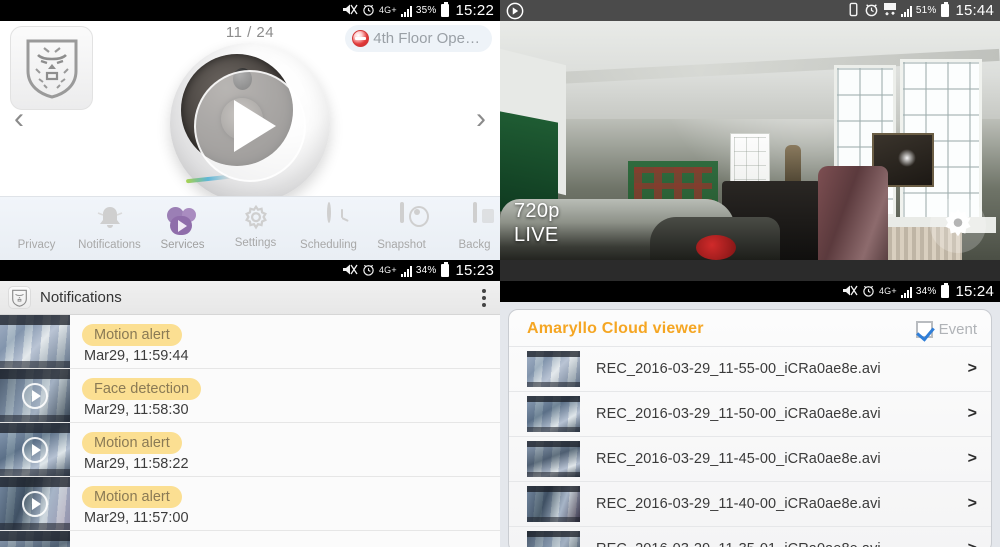 This screenshot has width=1000, height=547. I want to click on checkbox-icon, so click(924, 329).